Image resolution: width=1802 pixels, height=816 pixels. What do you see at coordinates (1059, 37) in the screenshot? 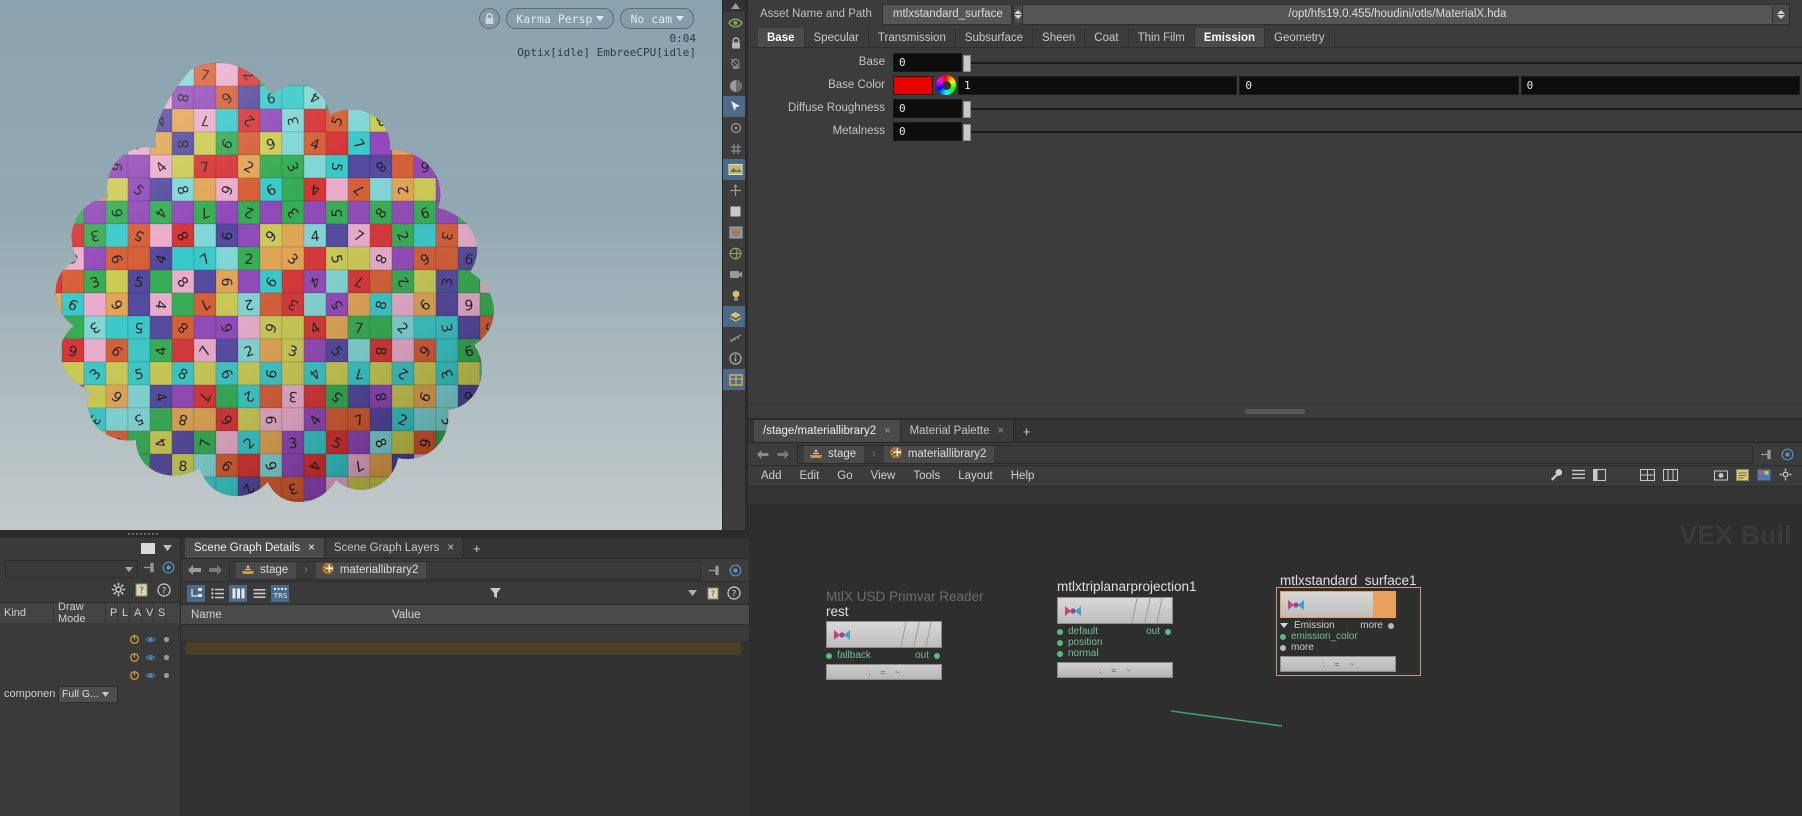
I see `tab-sheen: Sheen` at bounding box center [1059, 37].